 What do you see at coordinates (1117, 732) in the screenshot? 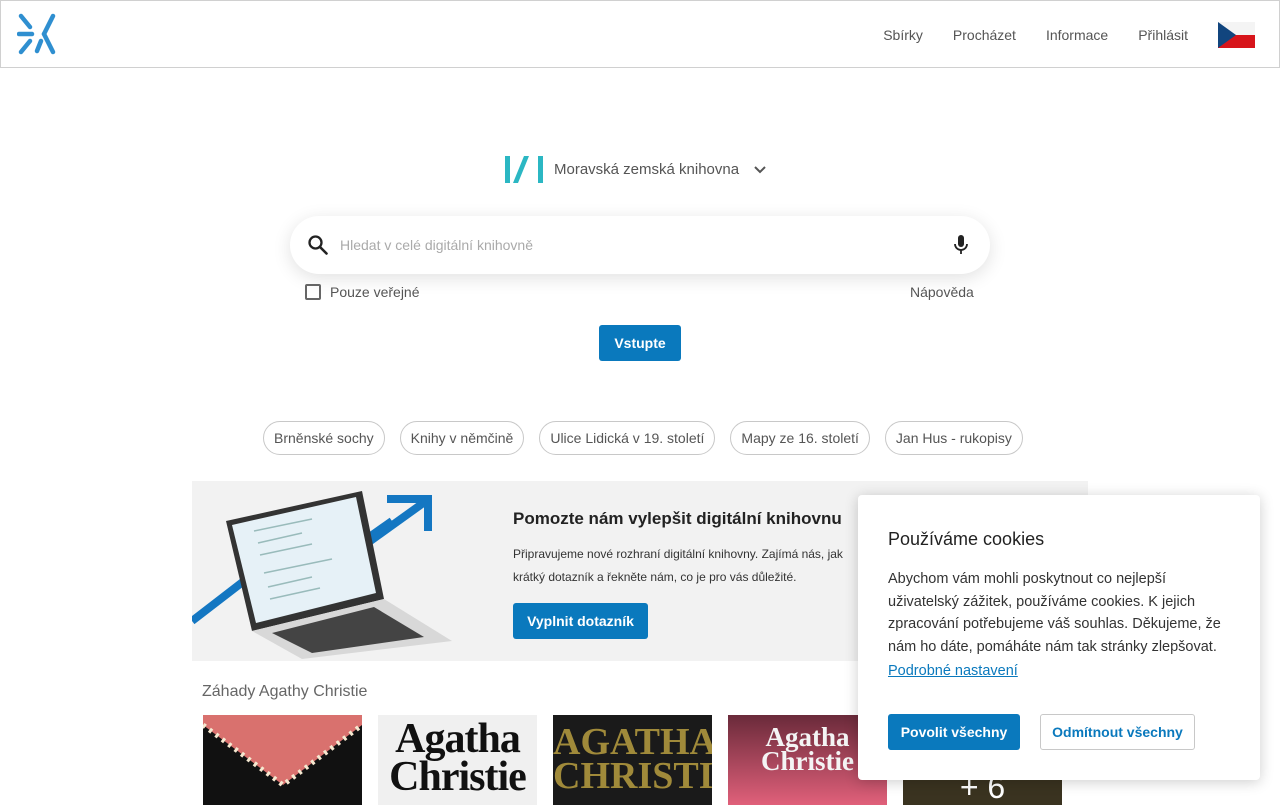
I see `deny-all-button: Odmítnout všechny` at bounding box center [1117, 732].